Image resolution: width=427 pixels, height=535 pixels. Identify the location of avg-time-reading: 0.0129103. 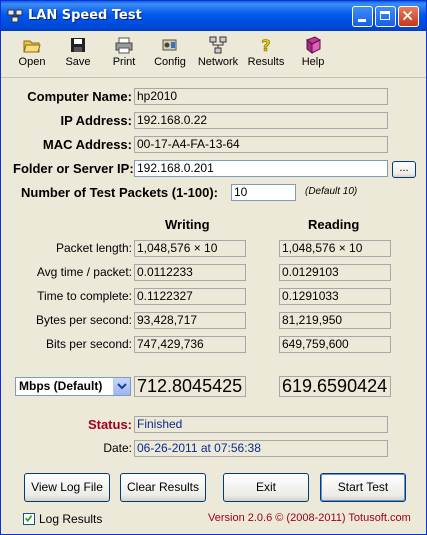
(335, 272).